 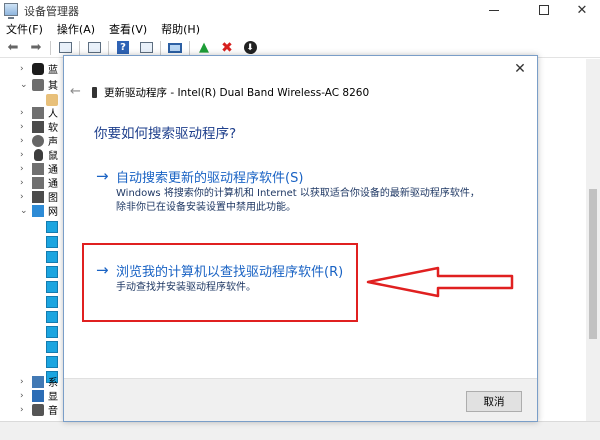 I want to click on mouse-icon, so click(x=38, y=154).